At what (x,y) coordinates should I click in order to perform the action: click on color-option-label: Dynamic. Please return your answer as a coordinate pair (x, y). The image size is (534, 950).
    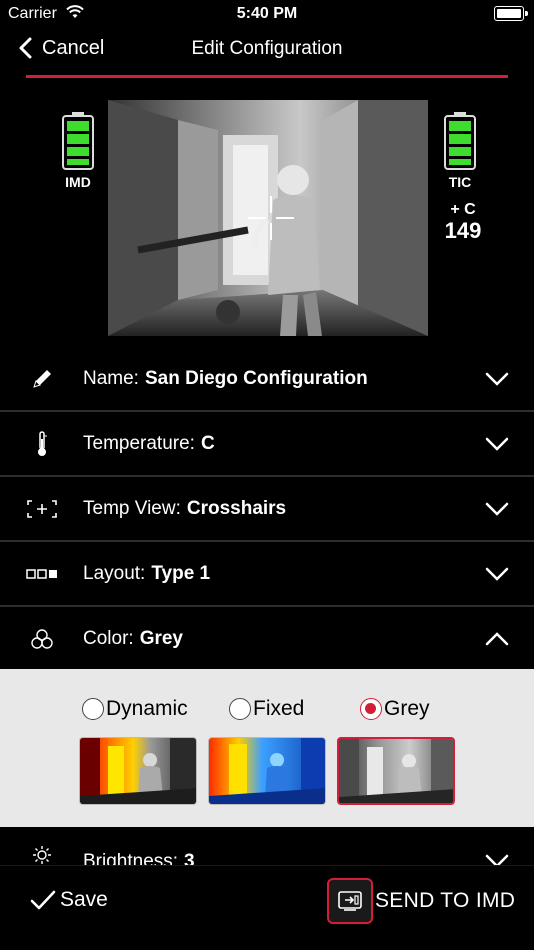
    Looking at the image, I should click on (147, 708).